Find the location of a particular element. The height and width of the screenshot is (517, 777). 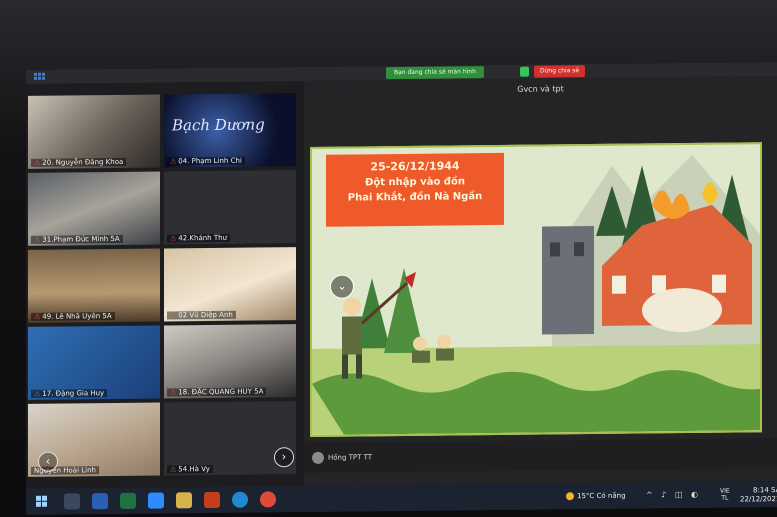

sun-icon is located at coordinates (570, 496).